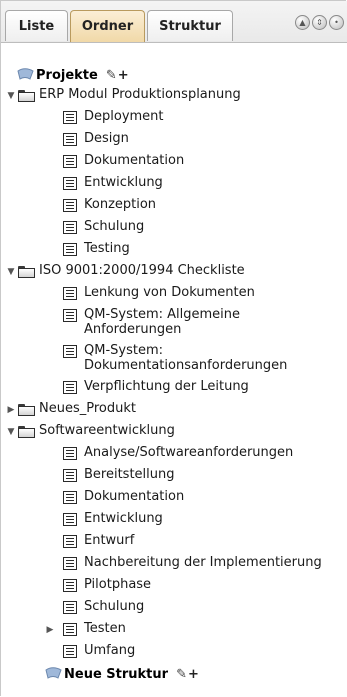 The height and width of the screenshot is (697, 347). What do you see at coordinates (142, 270) in the screenshot?
I see `folder-label: ISO 9001:2000/1994 Checkliste` at bounding box center [142, 270].